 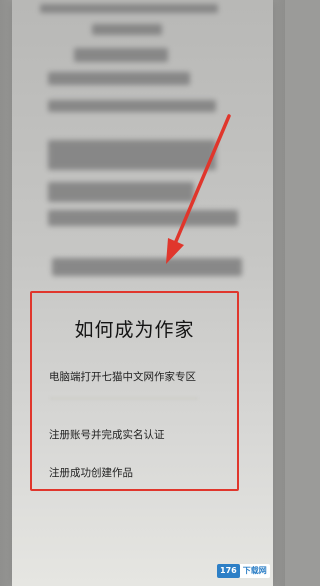 I want to click on watermark-text: 下载网, so click(x=254, y=570).